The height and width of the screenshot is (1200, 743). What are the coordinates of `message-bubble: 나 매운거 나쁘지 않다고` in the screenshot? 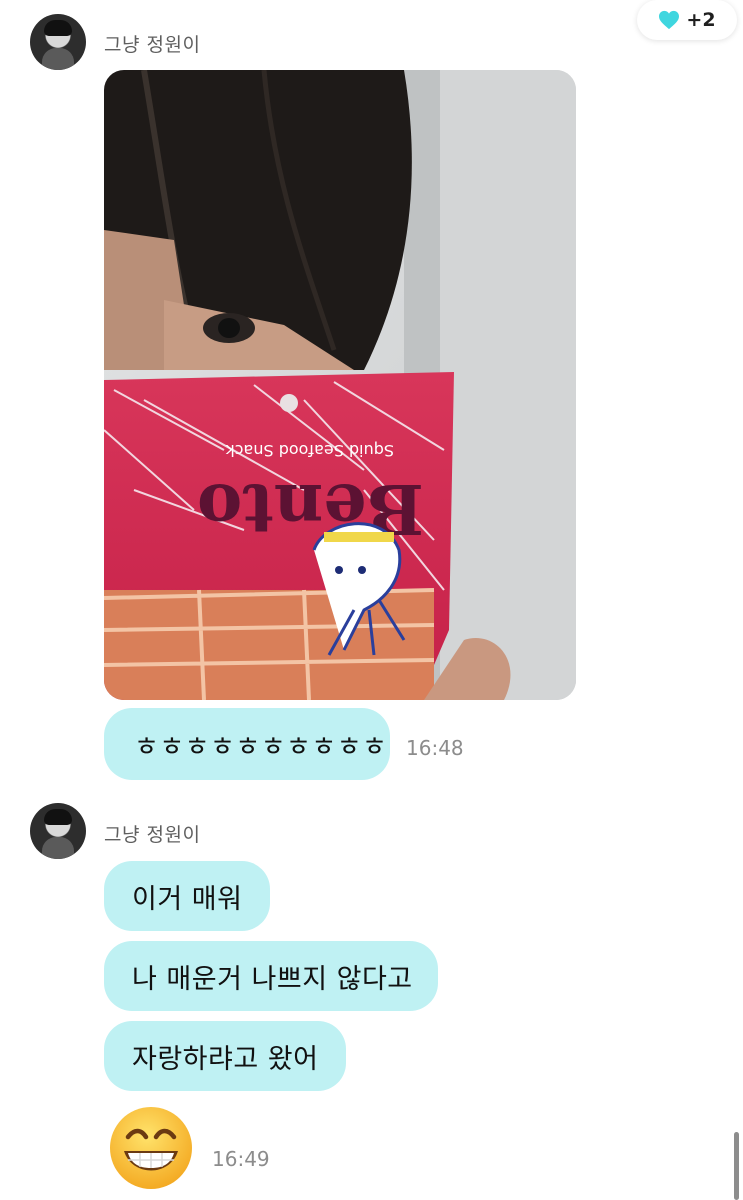 It's located at (271, 976).